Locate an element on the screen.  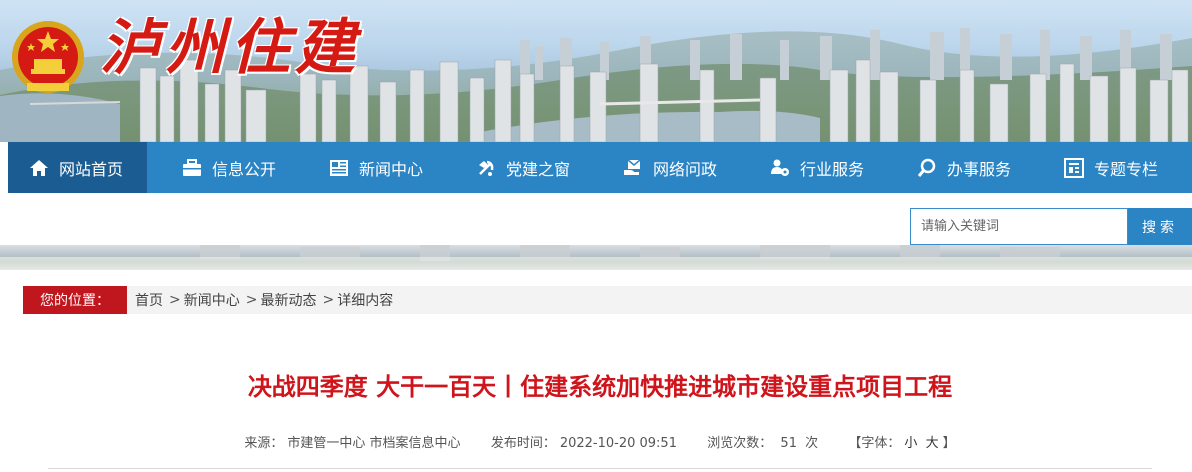
breadcrumb-link-detail: 详细内容 is located at coordinates (365, 300).